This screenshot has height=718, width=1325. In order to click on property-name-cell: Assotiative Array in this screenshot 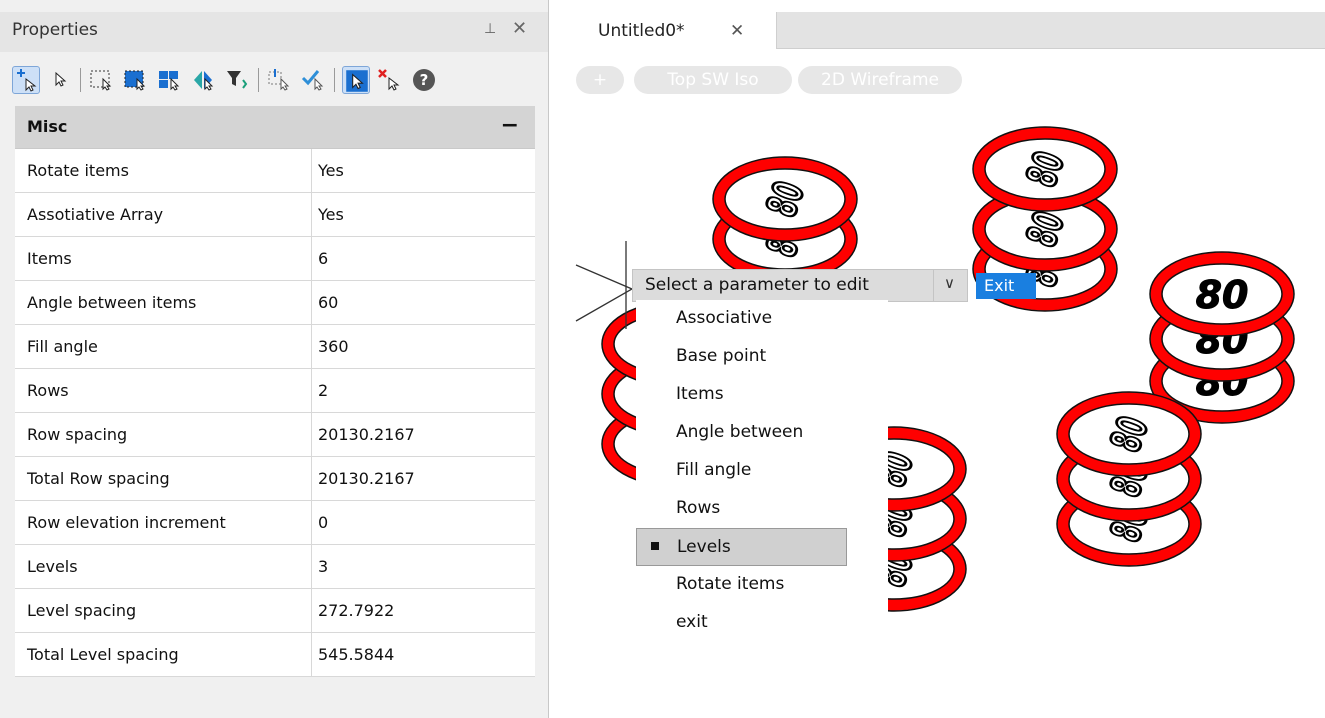, I will do `click(163, 214)`.